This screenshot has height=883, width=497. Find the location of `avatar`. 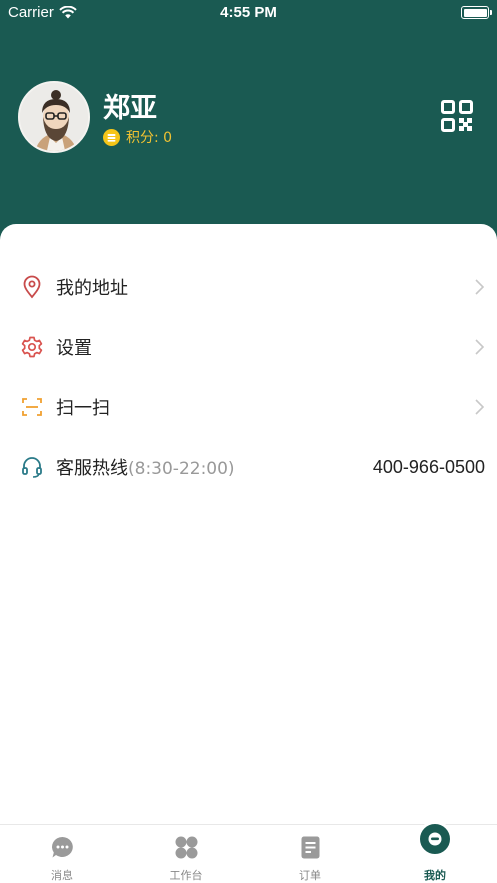

avatar is located at coordinates (54, 117).